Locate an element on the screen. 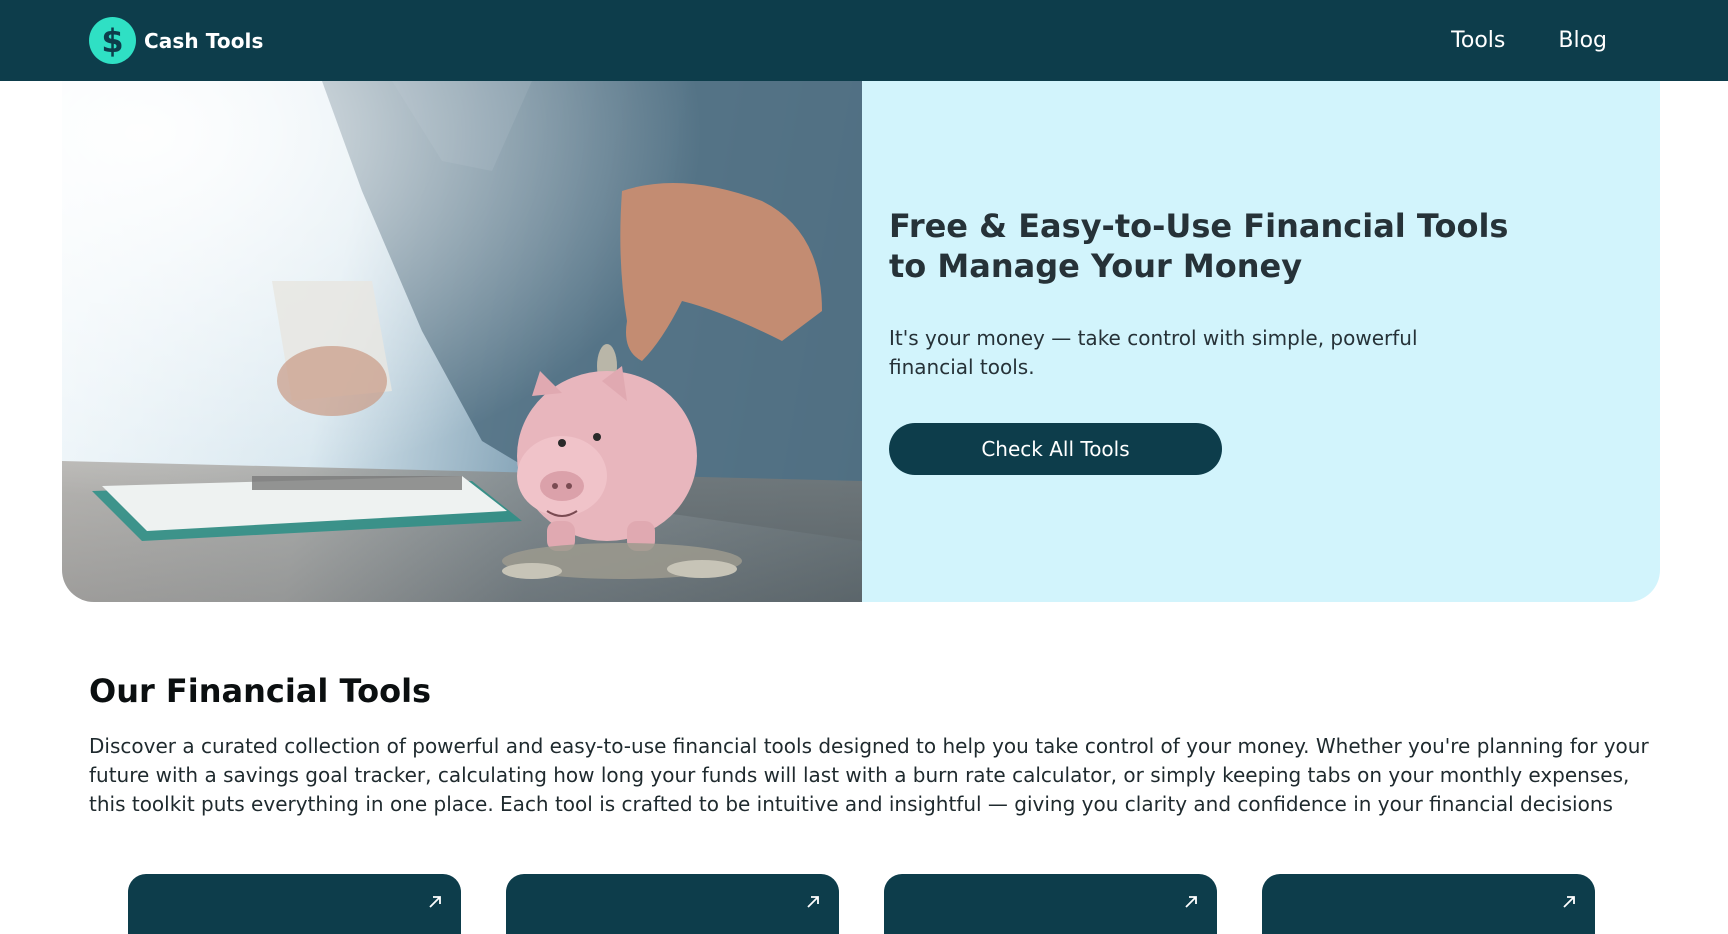 This screenshot has height=934, width=1728. dollar-logo-icon: $ is located at coordinates (112, 40).